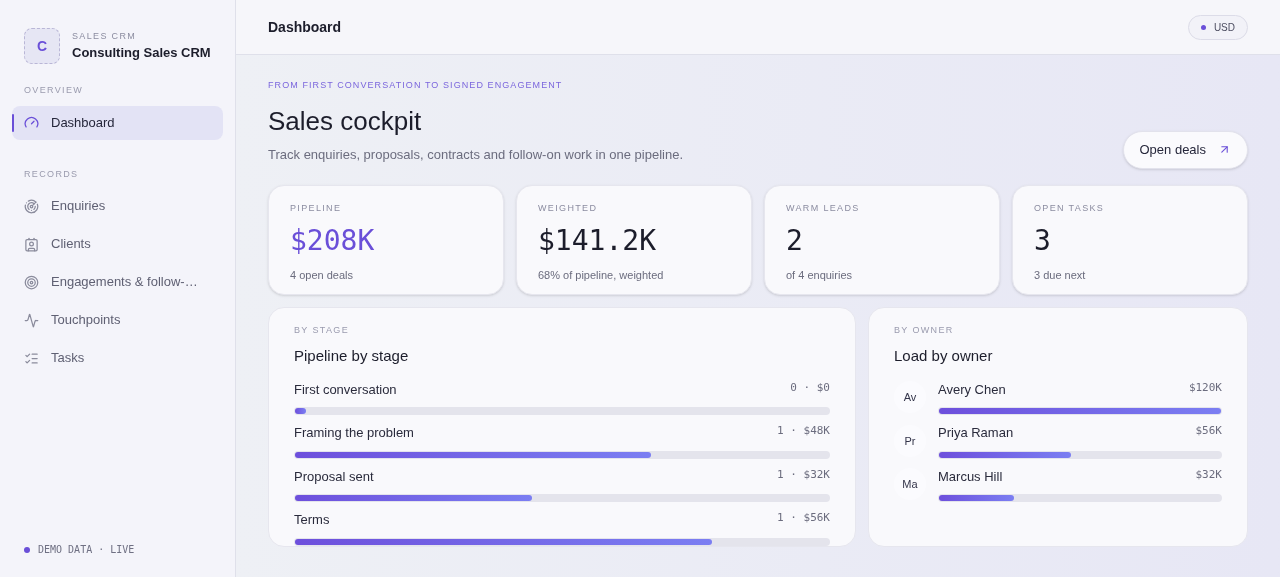 This screenshot has width=1280, height=577. What do you see at coordinates (345, 120) in the screenshot?
I see `hero-title: Sales cockpit` at bounding box center [345, 120].